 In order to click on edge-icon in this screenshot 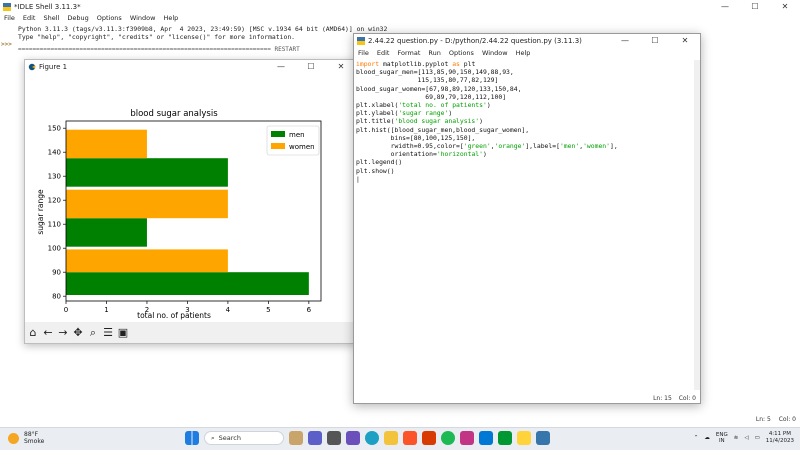, I will do `click(372, 438)`.